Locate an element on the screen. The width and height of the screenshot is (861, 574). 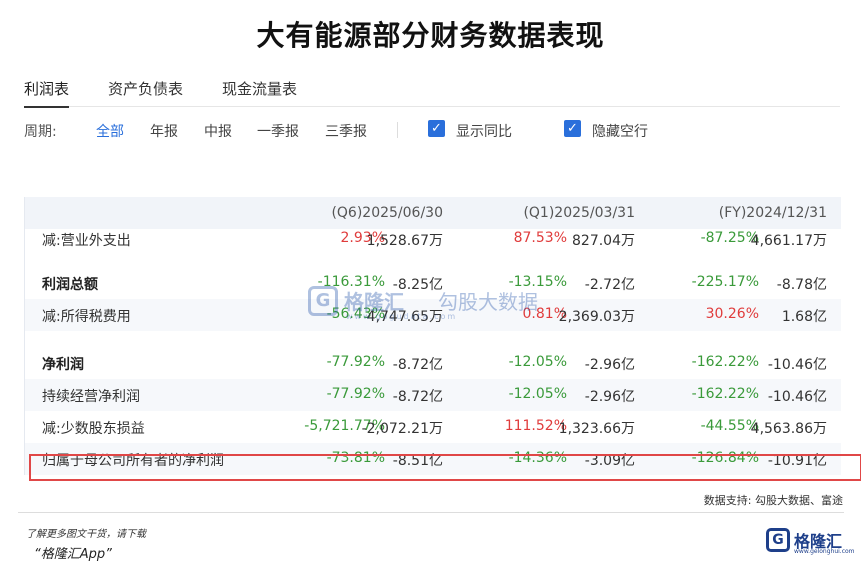
brand-url: www.gelonghui.com is located at coordinates (824, 551).